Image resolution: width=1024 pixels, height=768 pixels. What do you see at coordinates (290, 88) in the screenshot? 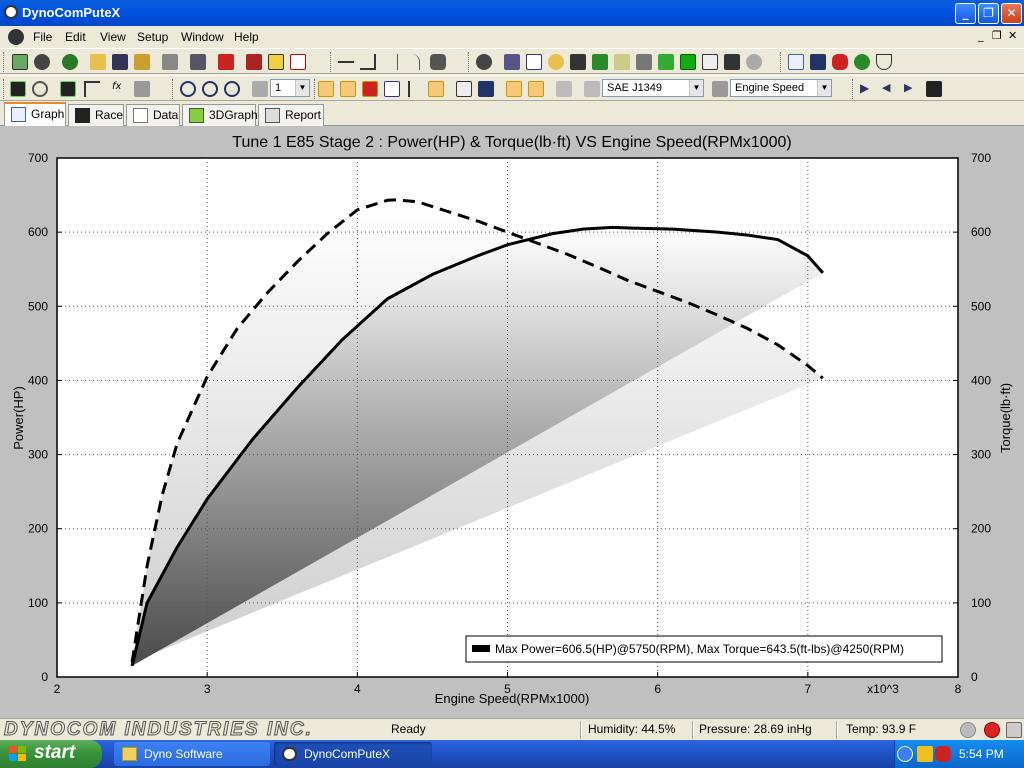
I see `zoom-level-select: 1 ▼` at bounding box center [290, 88].